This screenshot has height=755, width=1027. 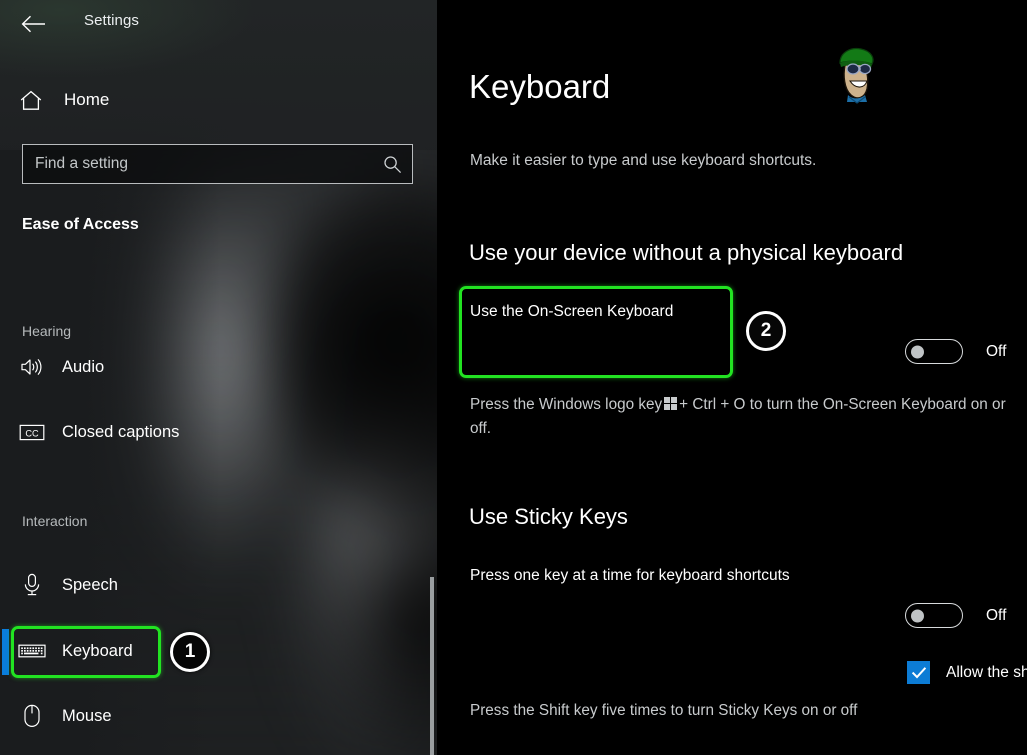 I want to click on sidebar-item-audio-label: Audio, so click(x=83, y=366).